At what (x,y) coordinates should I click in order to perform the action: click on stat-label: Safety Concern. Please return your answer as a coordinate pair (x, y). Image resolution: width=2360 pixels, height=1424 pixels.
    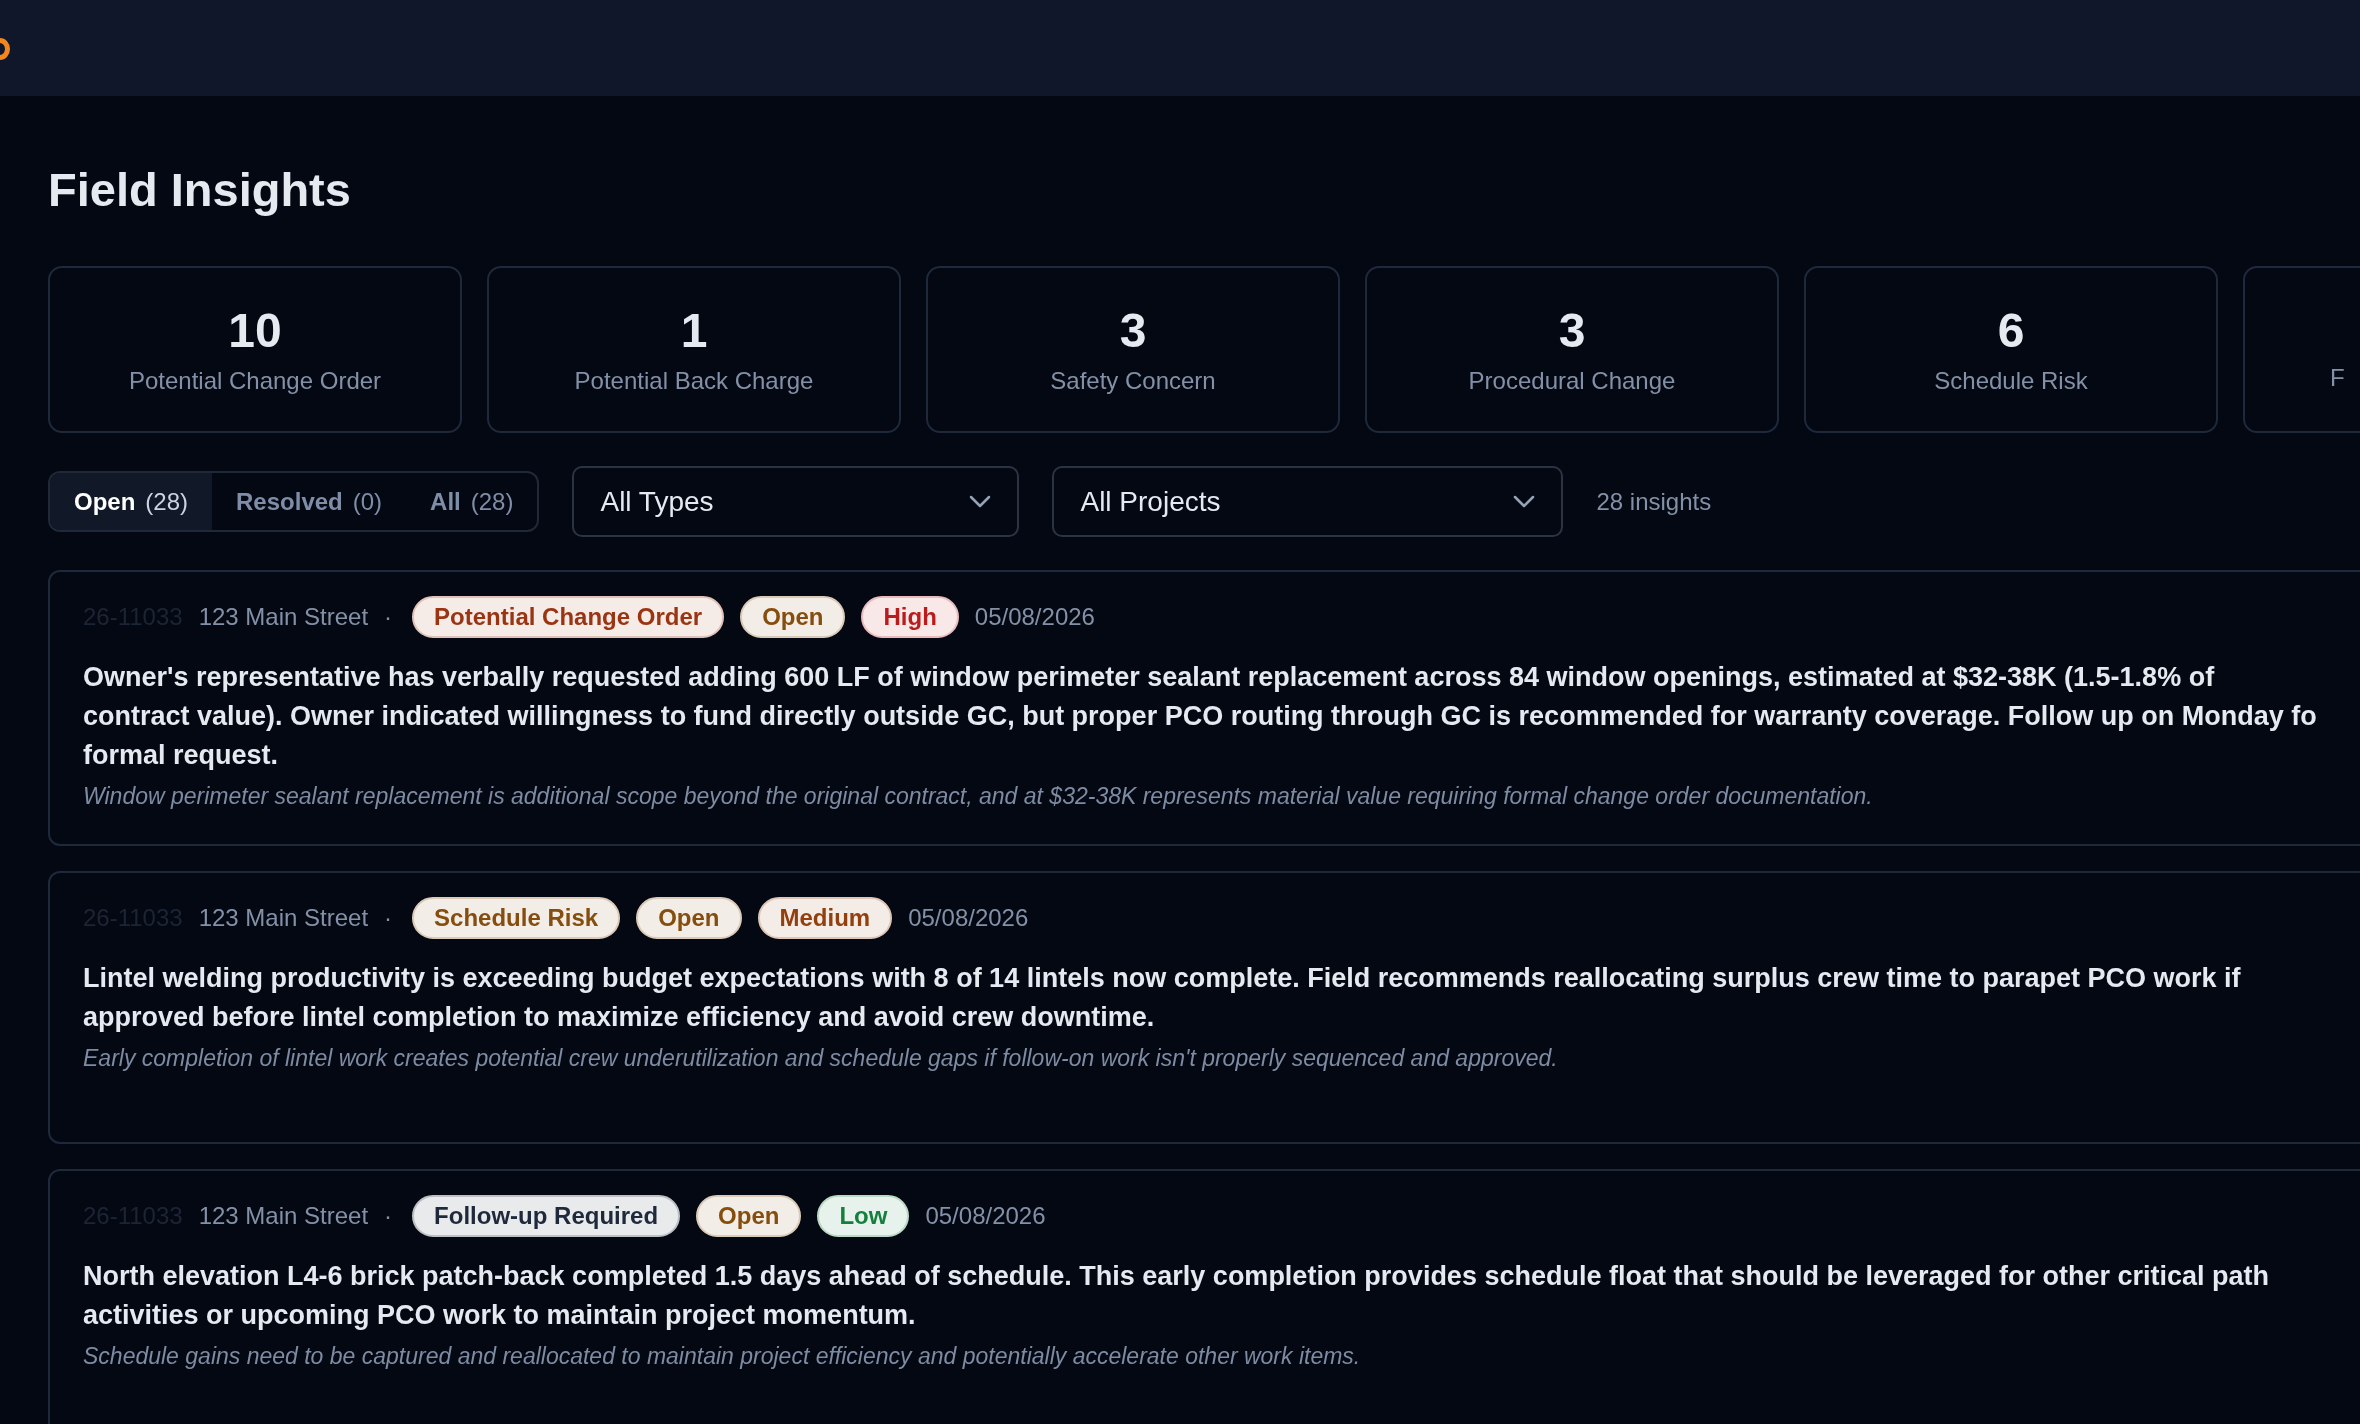
    Looking at the image, I should click on (1133, 380).